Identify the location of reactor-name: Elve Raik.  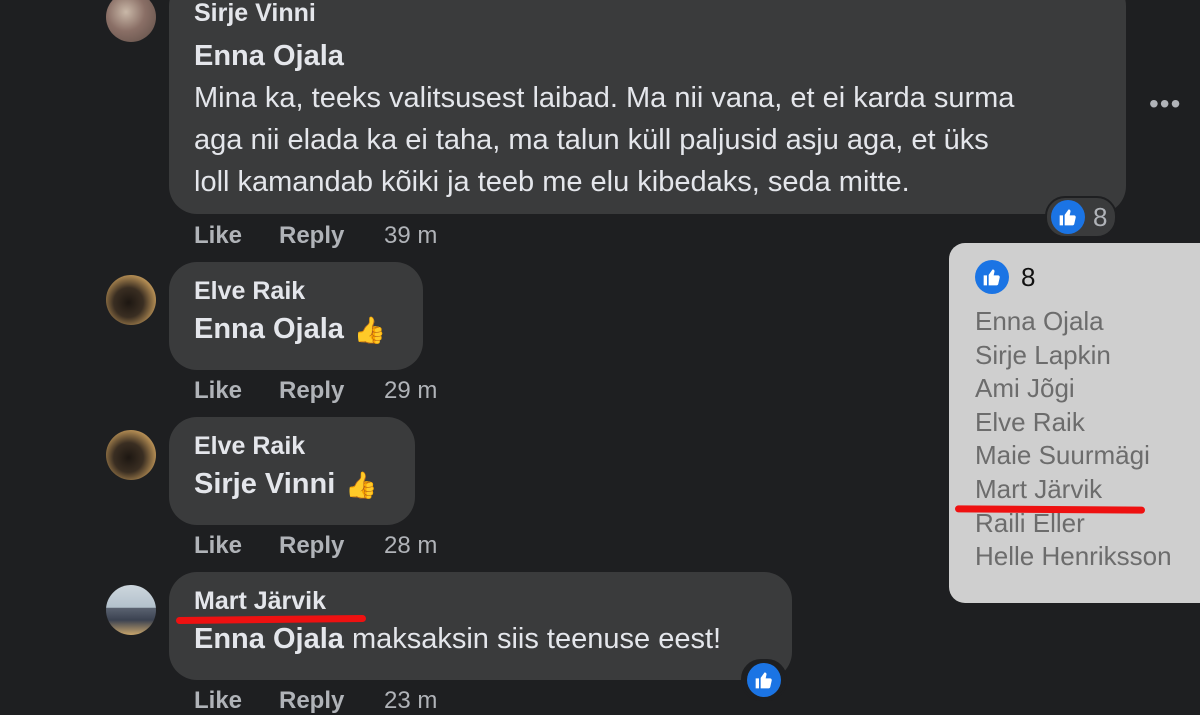
(1030, 421).